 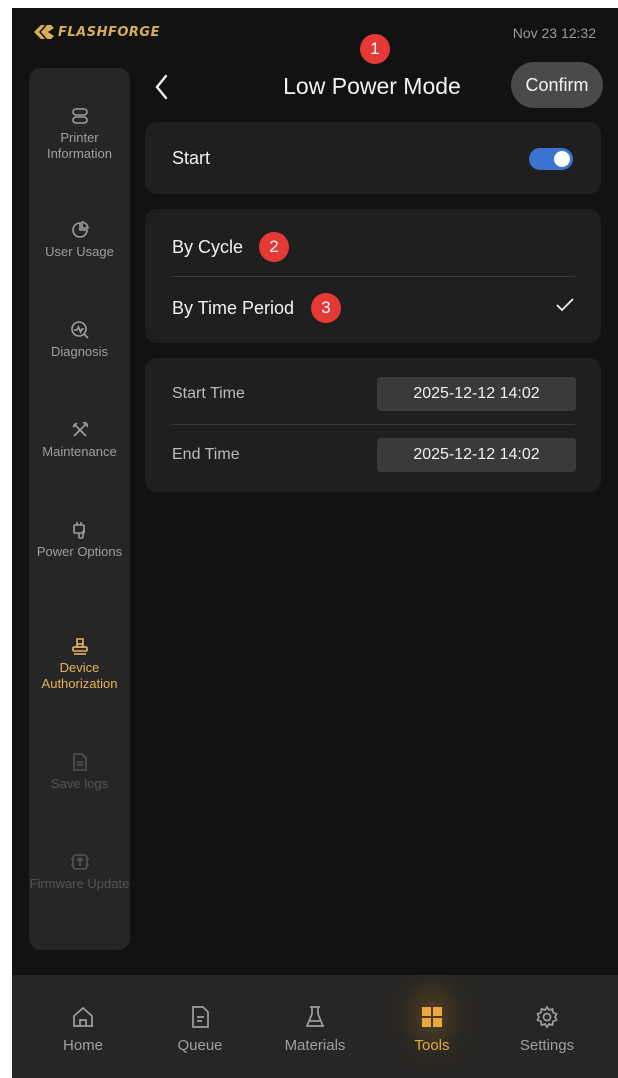 I want to click on sidebar-item-firmware-update: Firmware Update, so click(x=79, y=872).